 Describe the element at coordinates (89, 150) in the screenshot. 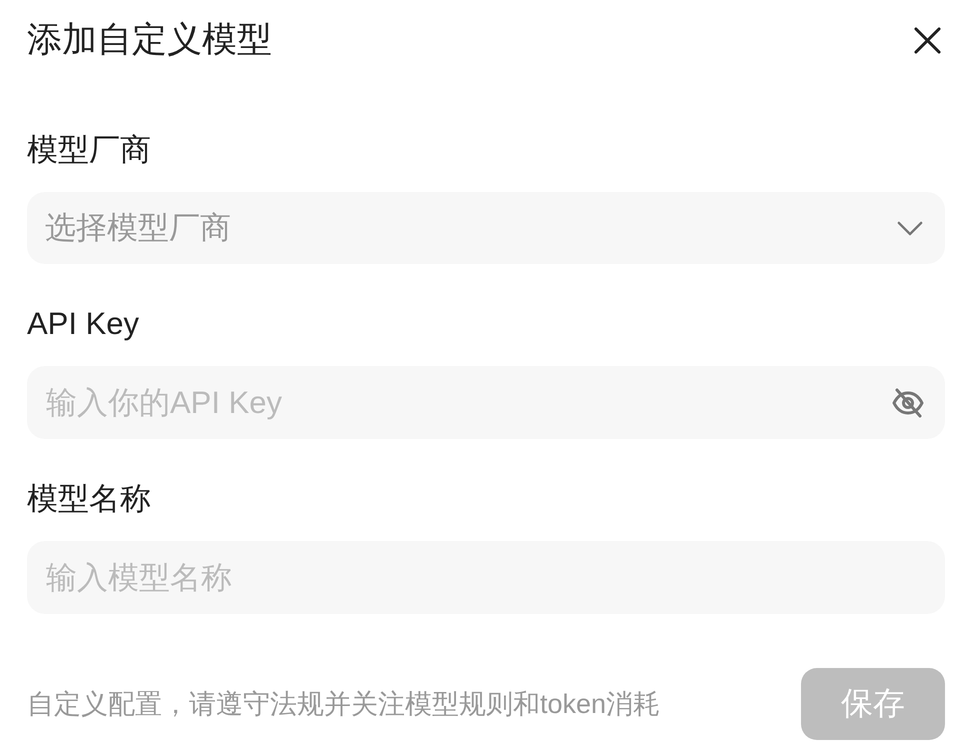

I see `field-label: 模型厂商` at that location.